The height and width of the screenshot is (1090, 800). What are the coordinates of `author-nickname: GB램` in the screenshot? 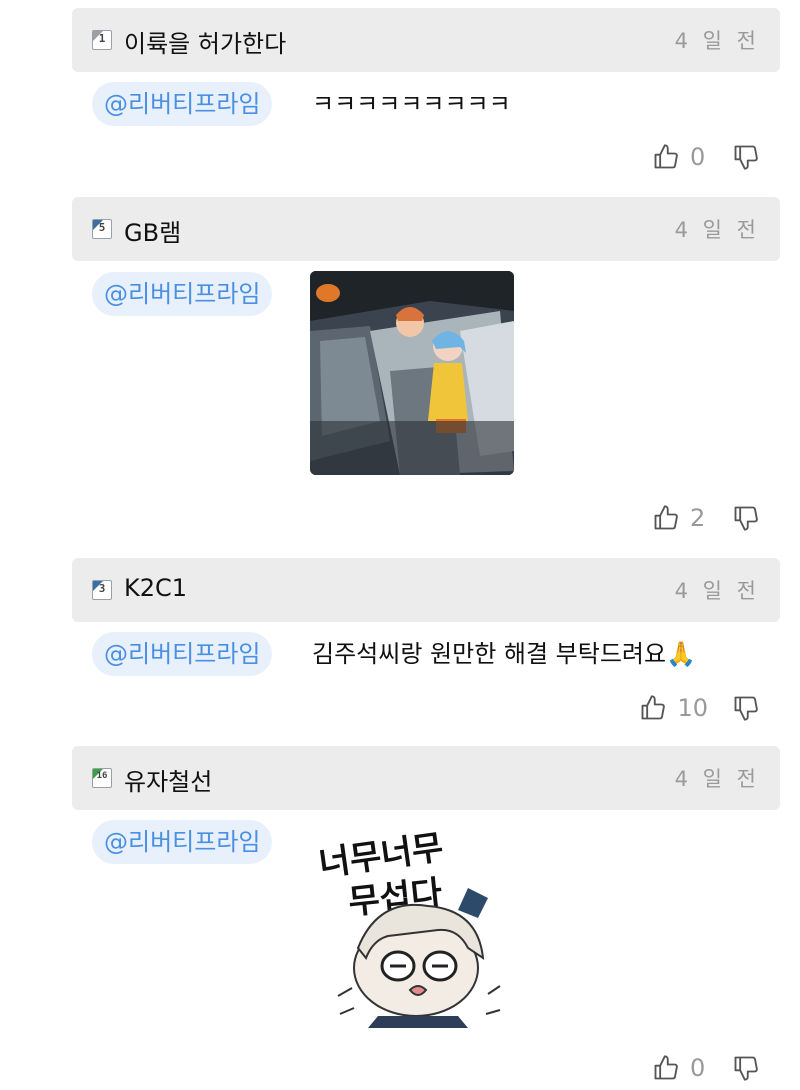 It's located at (152, 230).